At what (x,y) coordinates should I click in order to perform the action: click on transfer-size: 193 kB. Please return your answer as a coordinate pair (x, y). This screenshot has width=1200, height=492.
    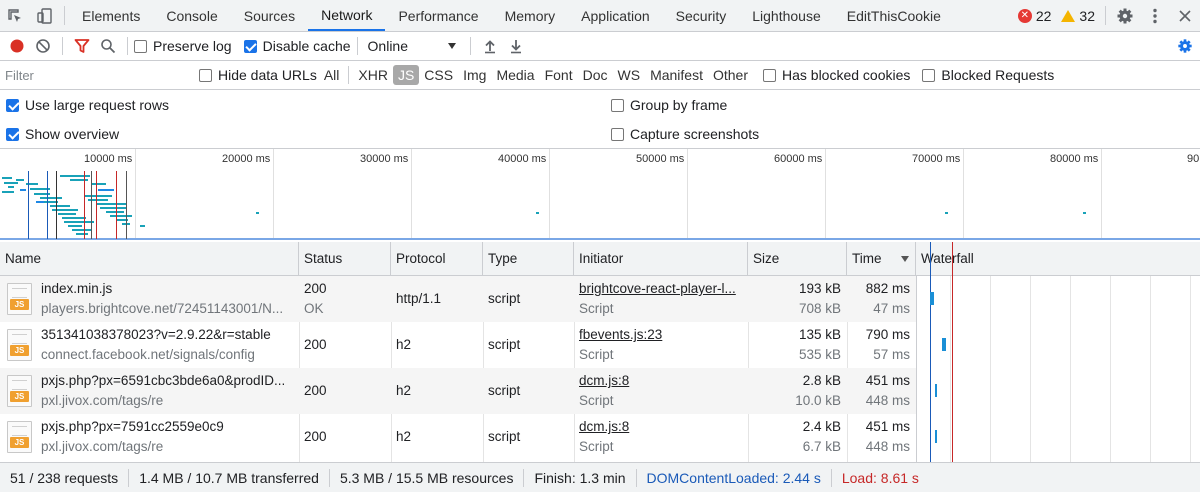
    Looking at the image, I should click on (819, 288).